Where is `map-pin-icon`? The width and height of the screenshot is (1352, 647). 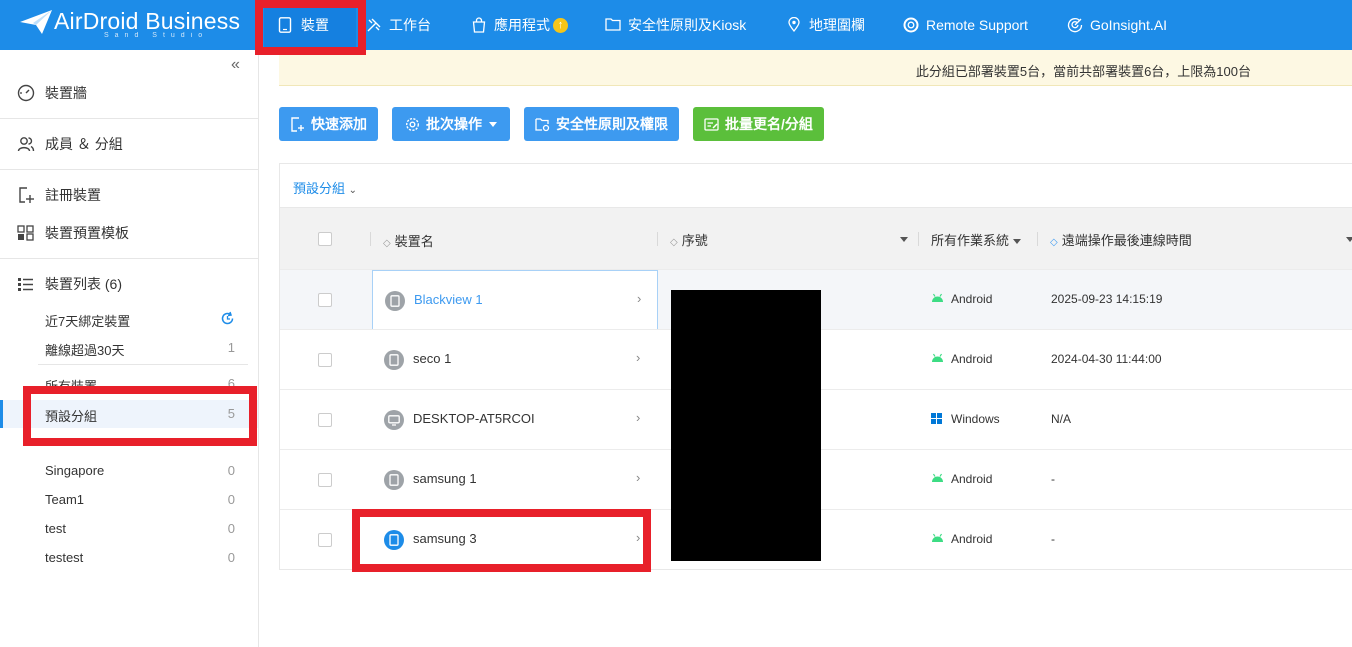
map-pin-icon is located at coordinates (794, 25).